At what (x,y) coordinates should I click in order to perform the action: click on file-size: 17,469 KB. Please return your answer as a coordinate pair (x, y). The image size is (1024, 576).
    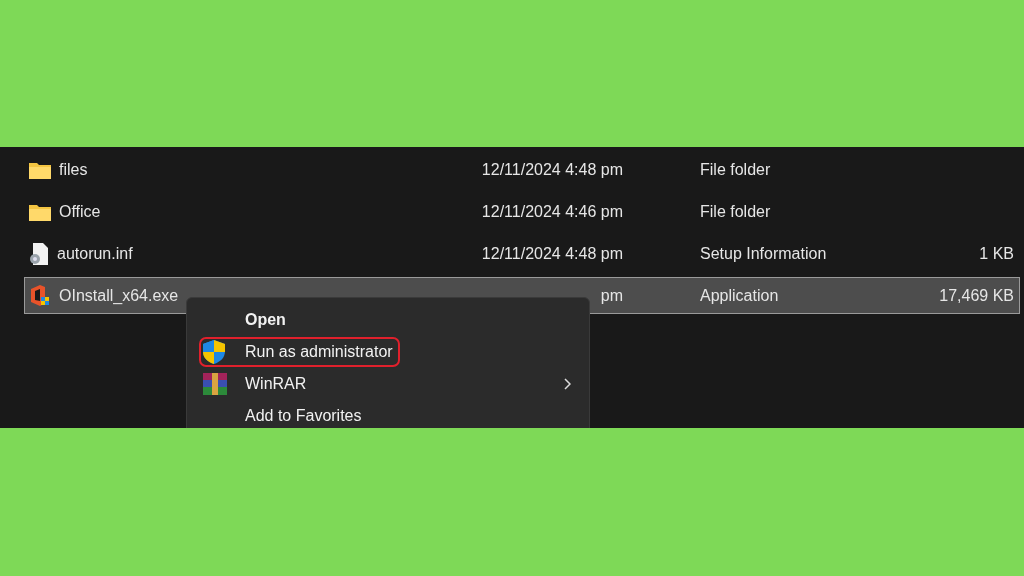
    Looking at the image, I should click on (976, 295).